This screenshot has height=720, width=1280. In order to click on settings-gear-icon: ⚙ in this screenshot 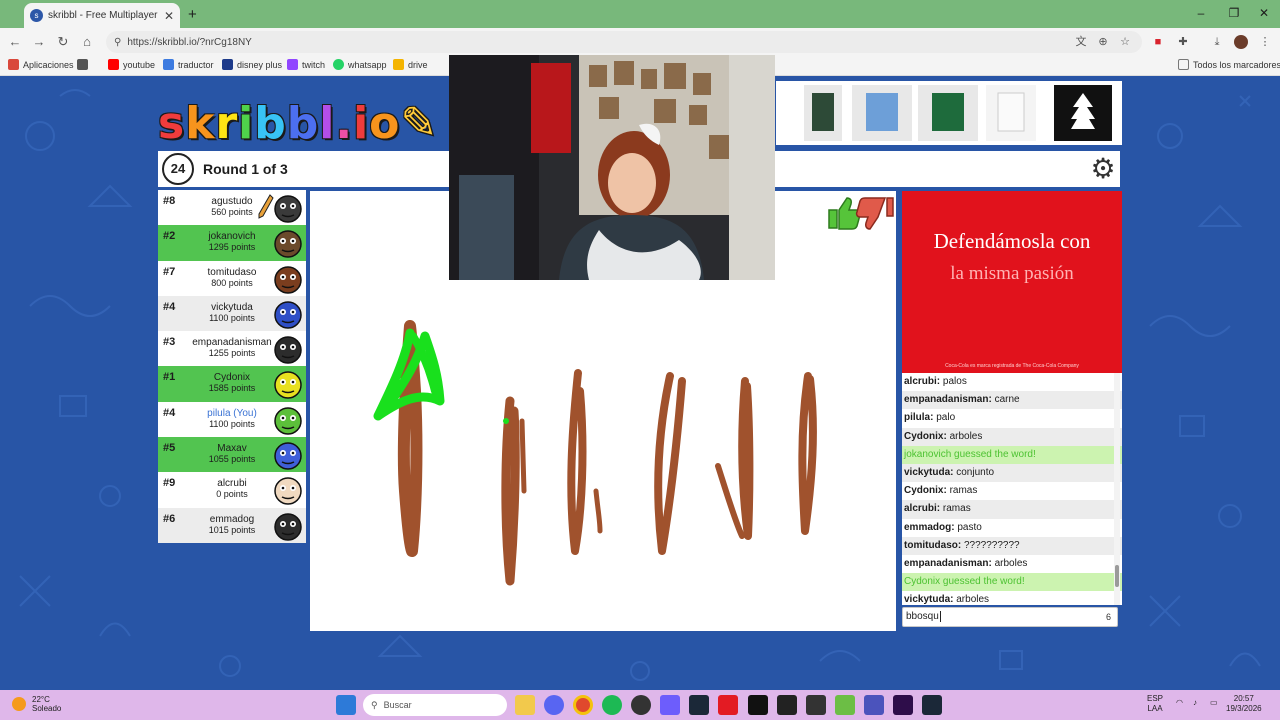, I will do `click(1103, 169)`.